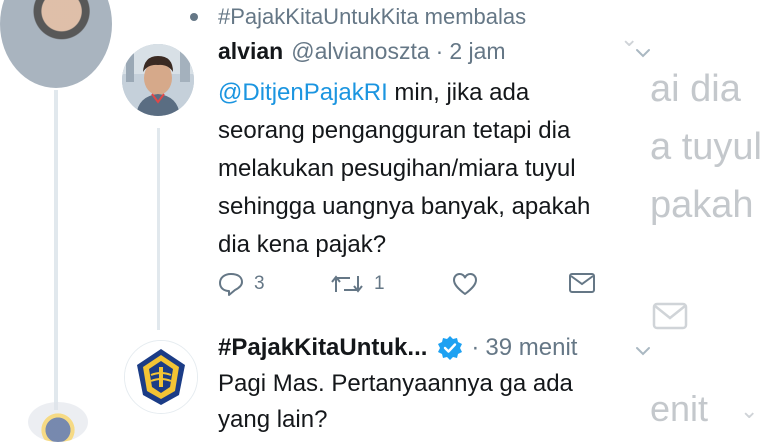  What do you see at coordinates (372, 16) in the screenshot?
I see `reply-context-text: #PajakKitaUntukKita membalas` at bounding box center [372, 16].